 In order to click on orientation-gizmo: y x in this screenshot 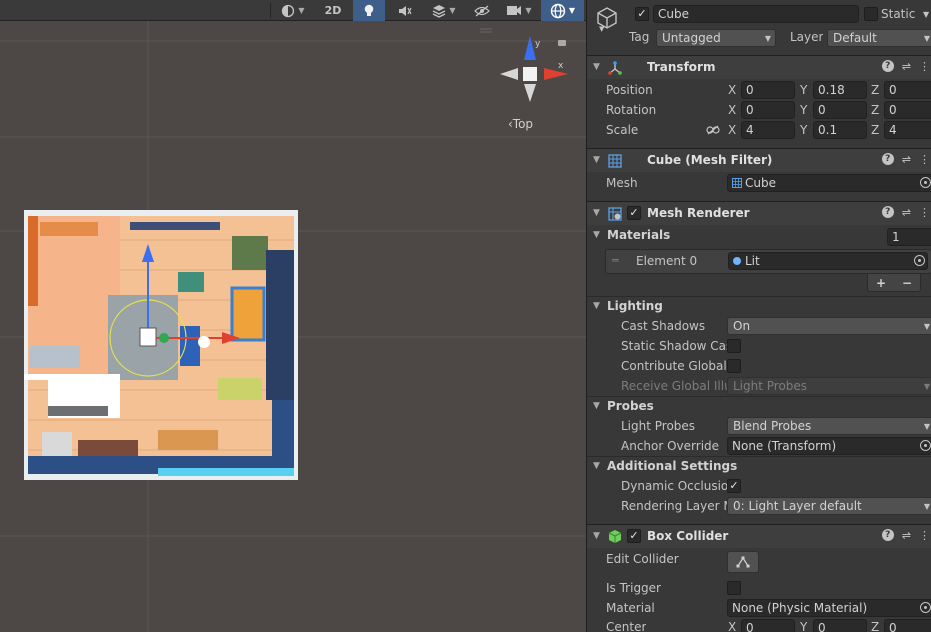, I will do `click(533, 79)`.